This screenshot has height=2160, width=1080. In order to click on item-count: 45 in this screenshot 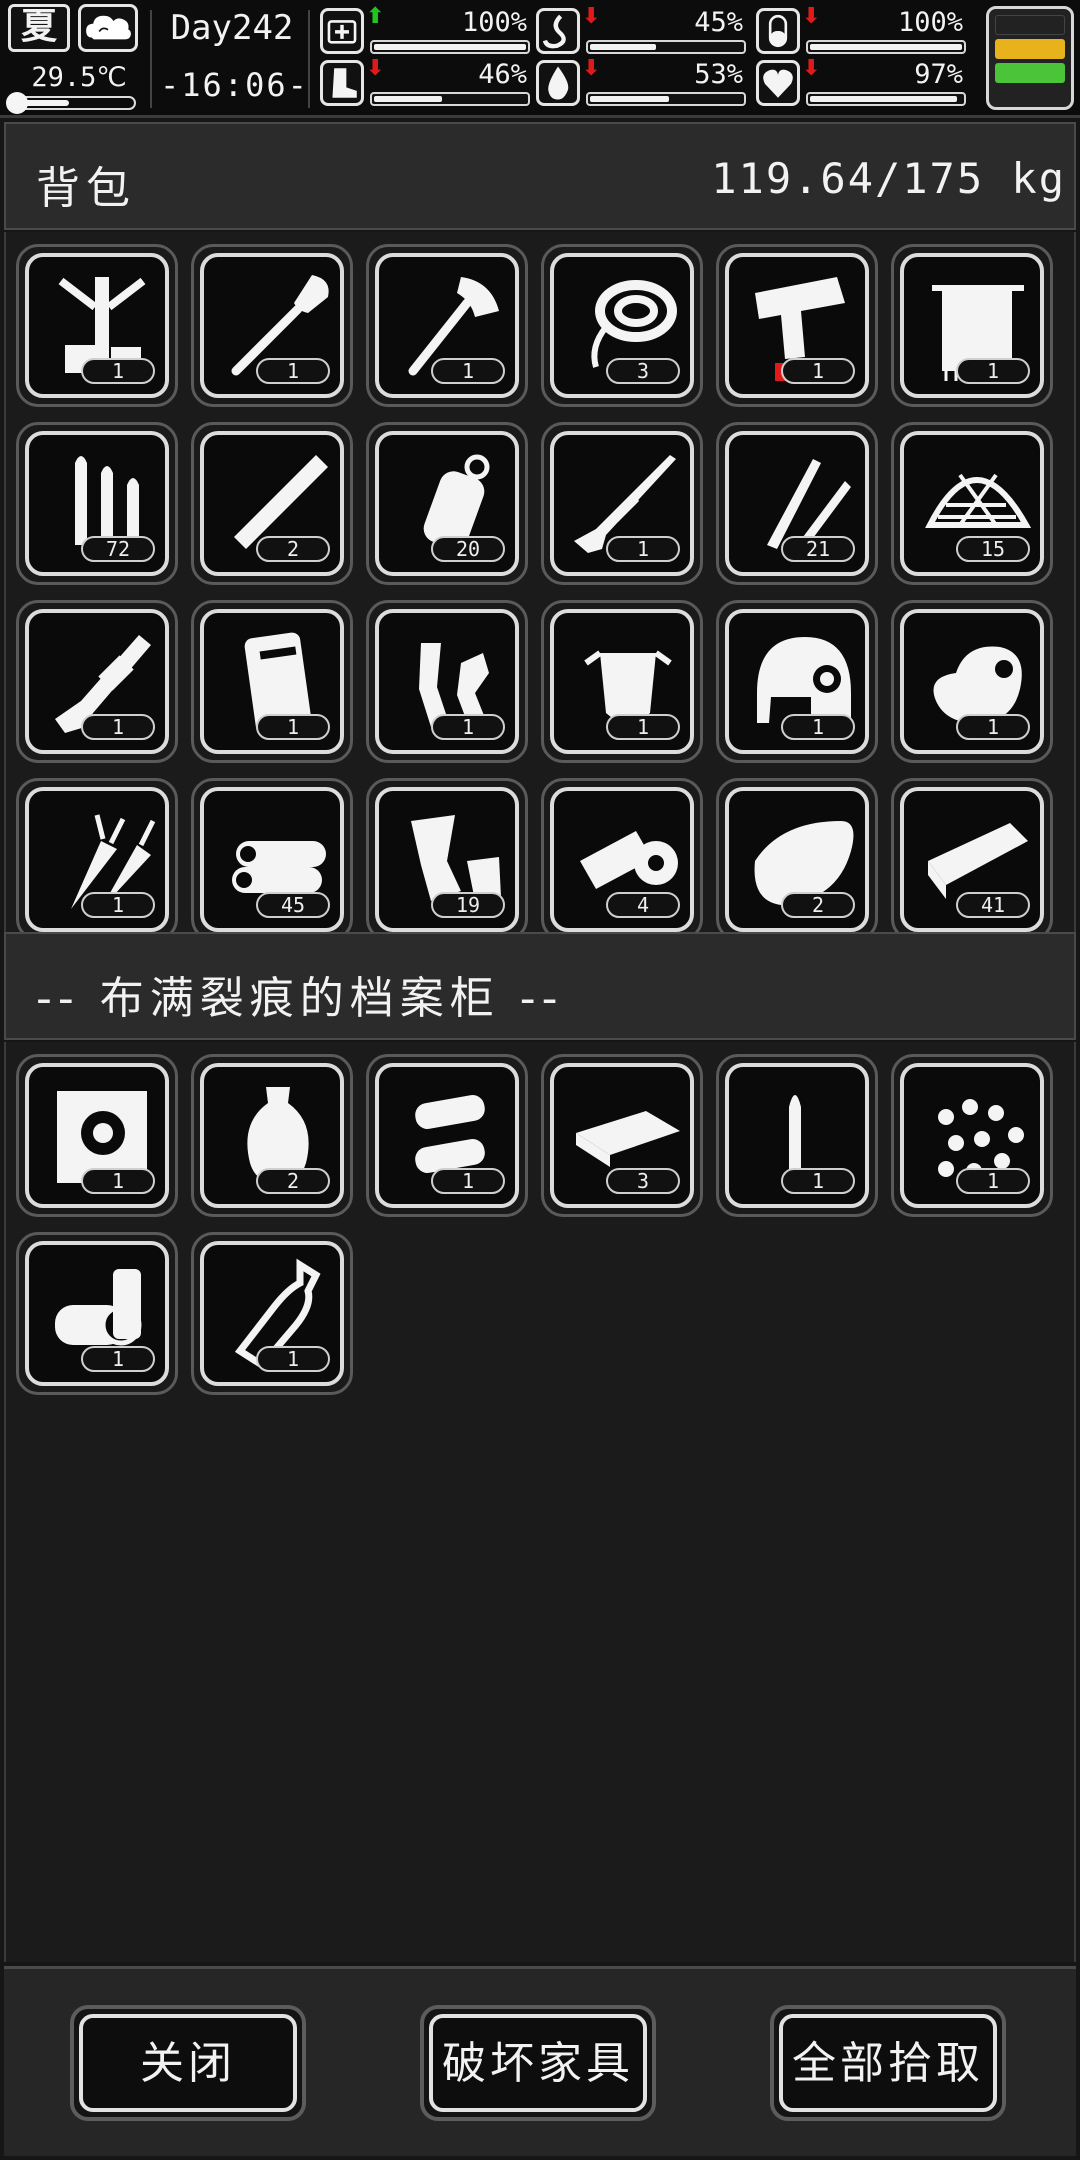, I will do `click(293, 905)`.